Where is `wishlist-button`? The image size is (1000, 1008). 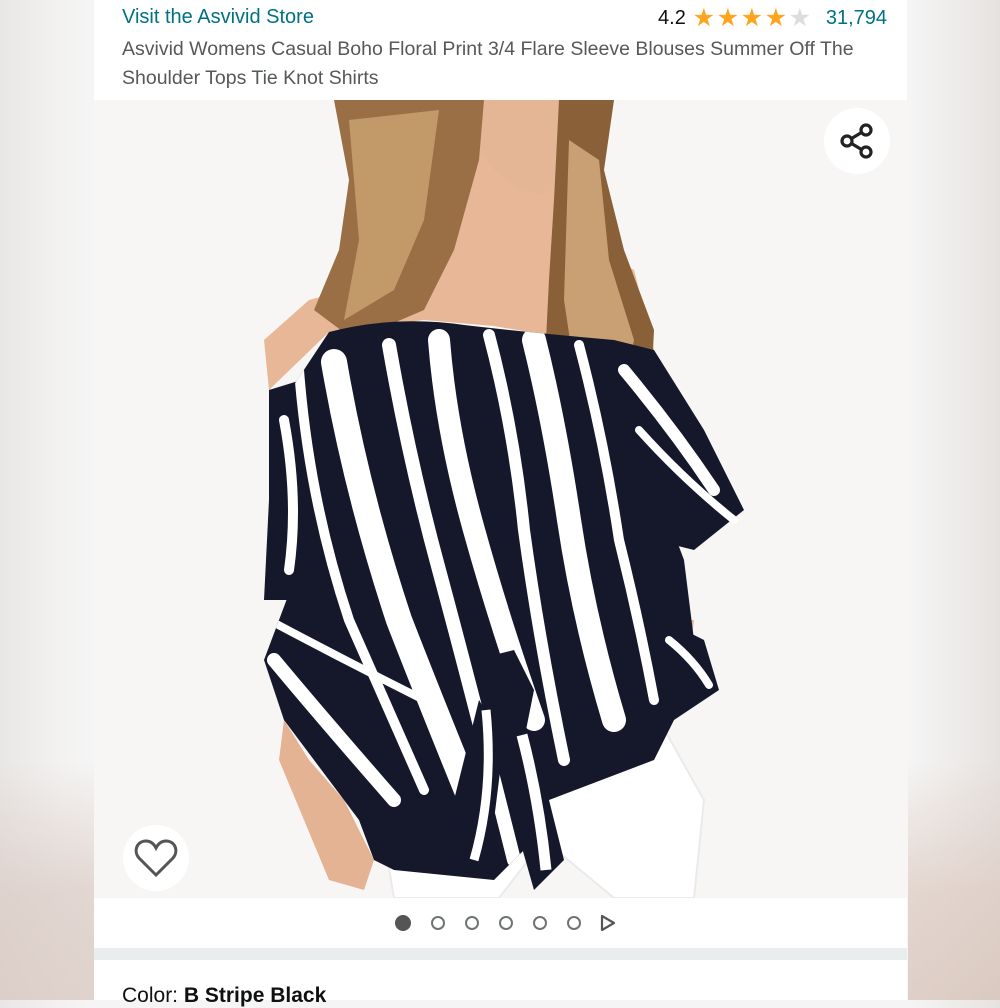
wishlist-button is located at coordinates (156, 858).